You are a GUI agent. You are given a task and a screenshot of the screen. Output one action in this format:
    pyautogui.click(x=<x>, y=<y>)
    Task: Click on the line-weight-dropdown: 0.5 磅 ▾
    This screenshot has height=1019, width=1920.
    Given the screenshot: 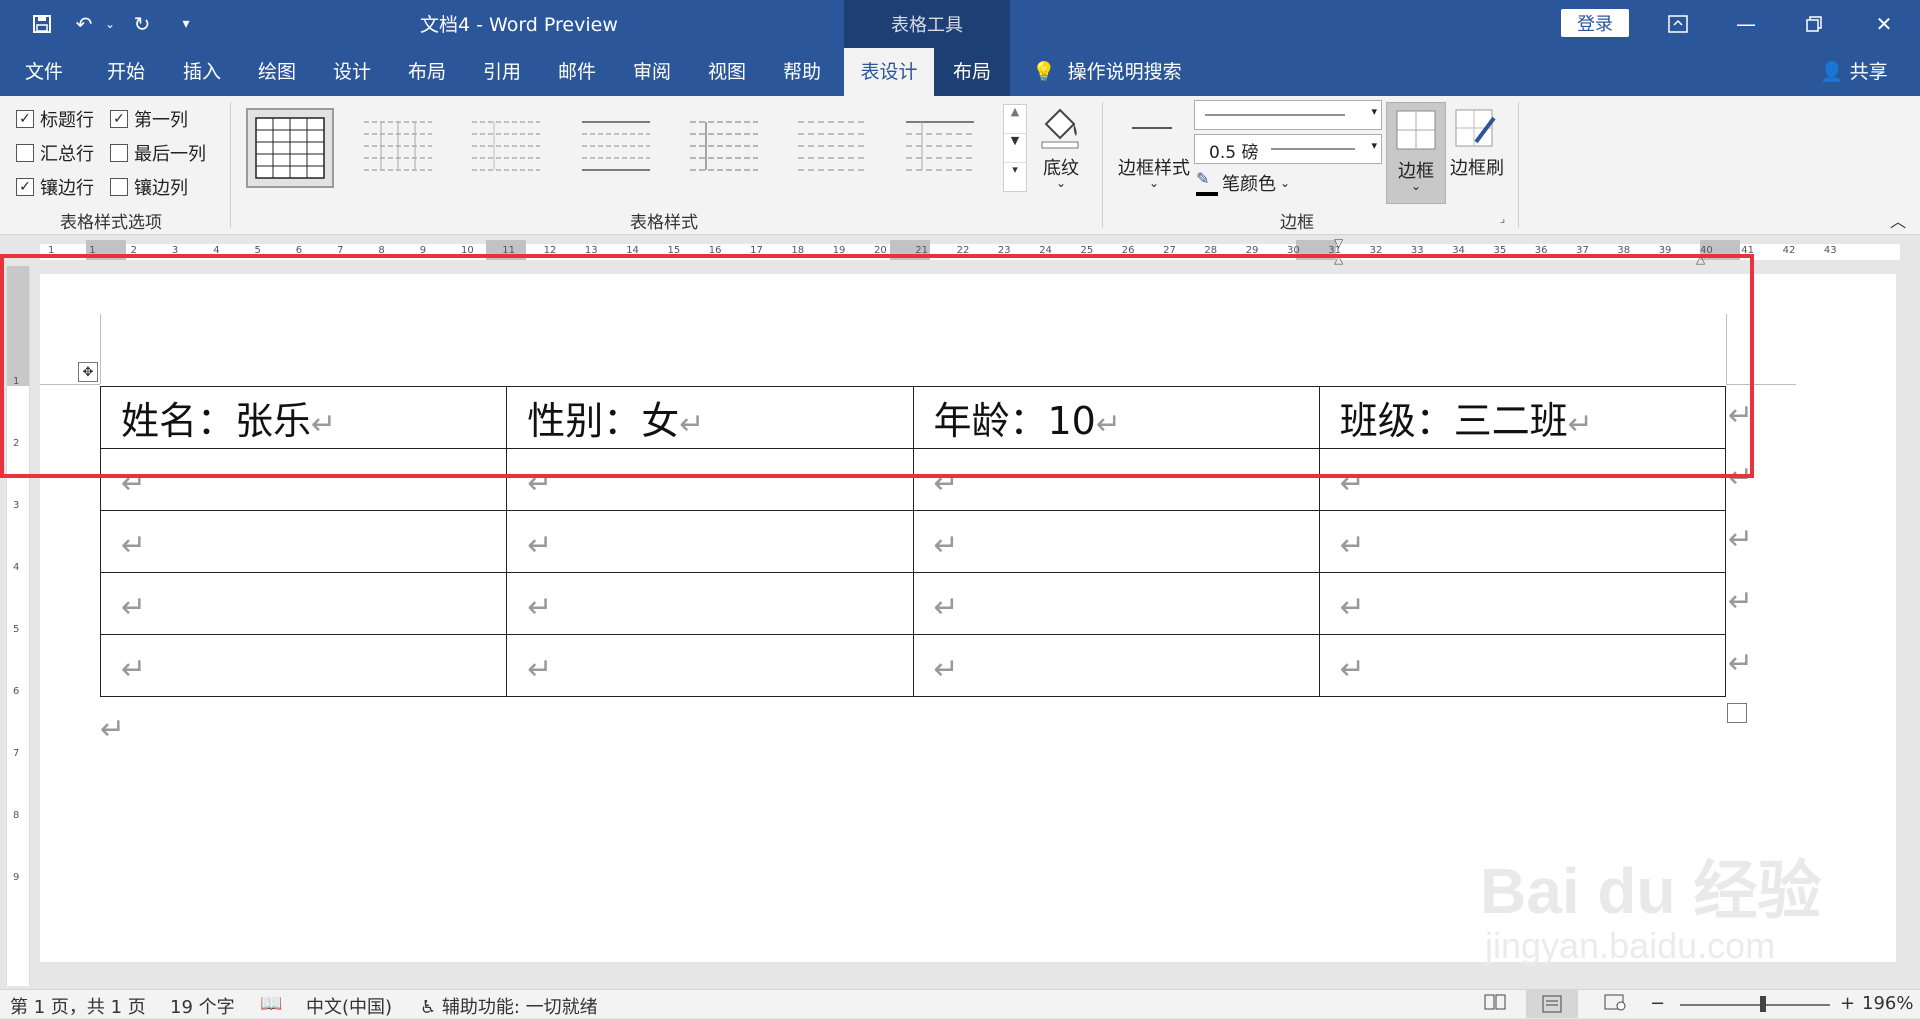 What is the action you would take?
    pyautogui.click(x=1288, y=149)
    